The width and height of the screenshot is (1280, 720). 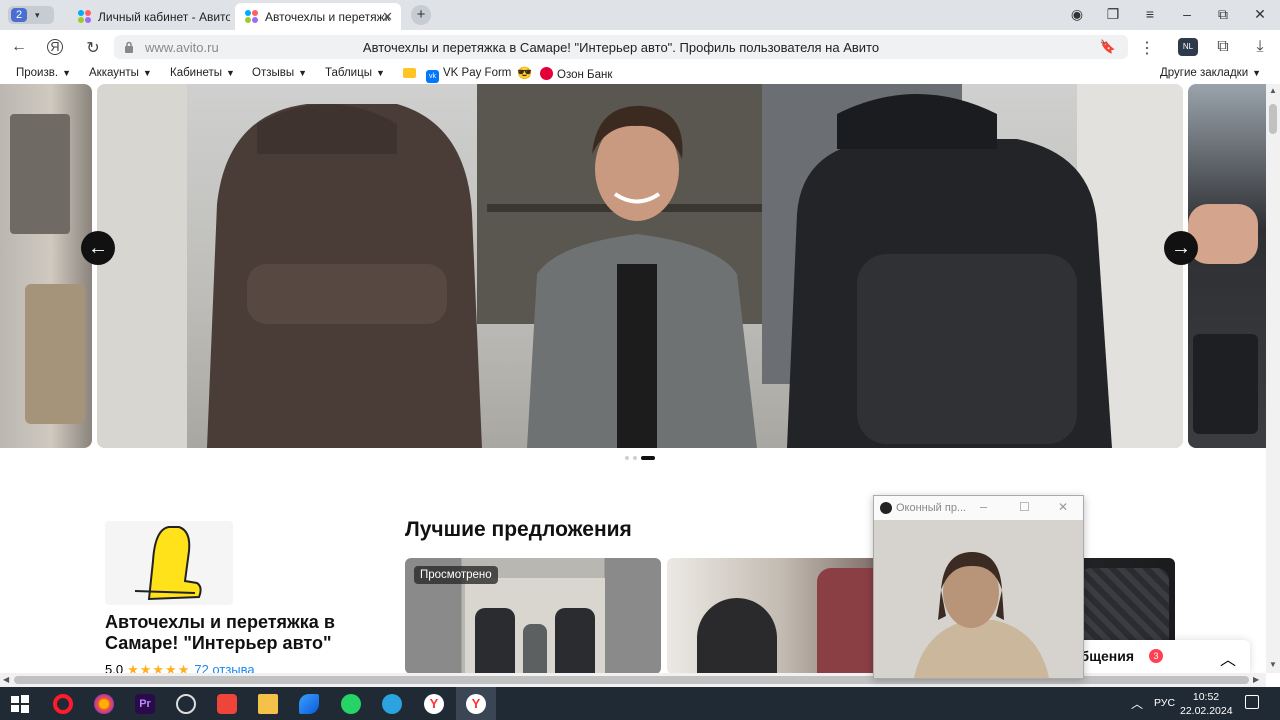 I want to click on viewed-badge: Просмотрено, so click(x=456, y=575).